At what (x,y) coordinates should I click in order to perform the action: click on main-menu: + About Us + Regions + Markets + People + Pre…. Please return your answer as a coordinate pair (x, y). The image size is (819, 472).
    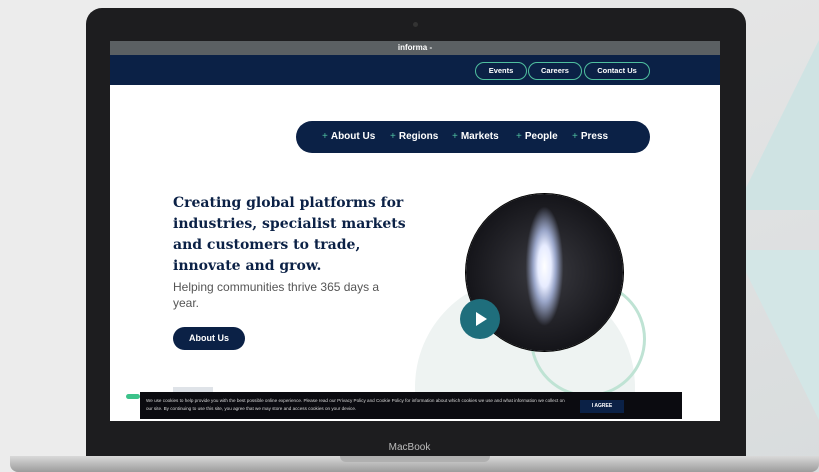
    Looking at the image, I should click on (473, 137).